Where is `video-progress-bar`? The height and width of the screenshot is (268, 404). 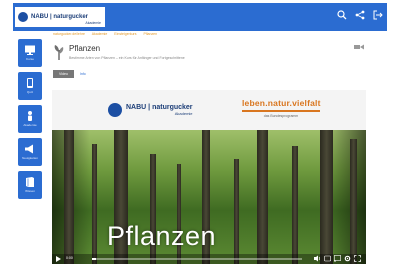
video-progress-bar is located at coordinates (197, 259).